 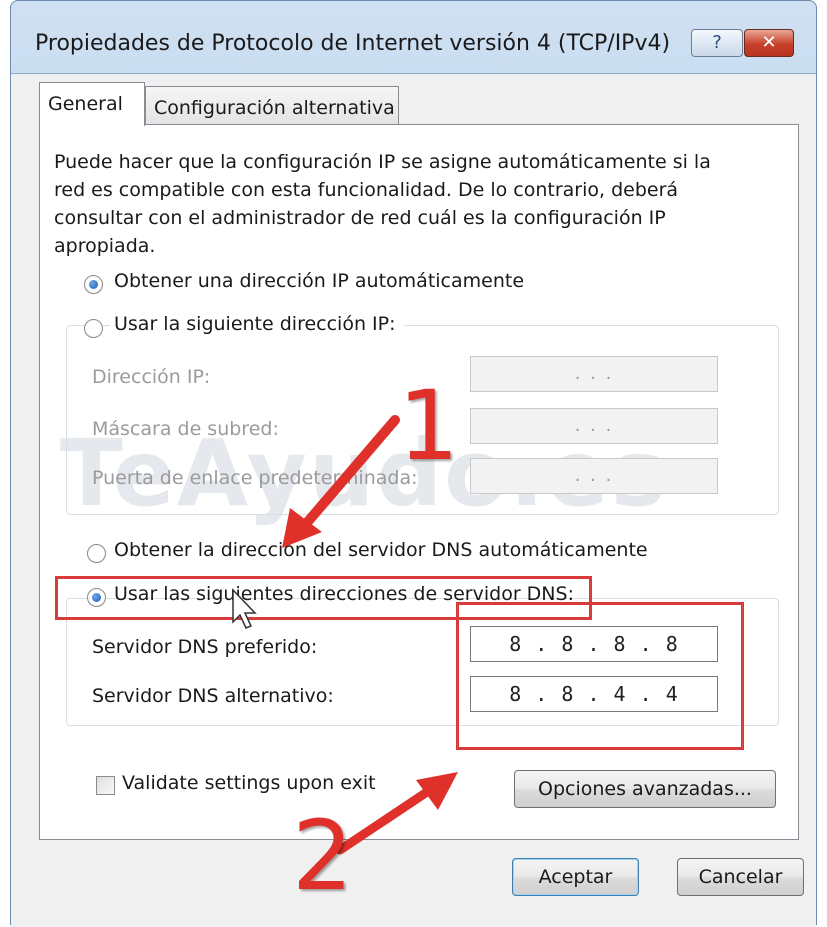 What do you see at coordinates (429, 426) in the screenshot?
I see `annotation-step-1: 1` at bounding box center [429, 426].